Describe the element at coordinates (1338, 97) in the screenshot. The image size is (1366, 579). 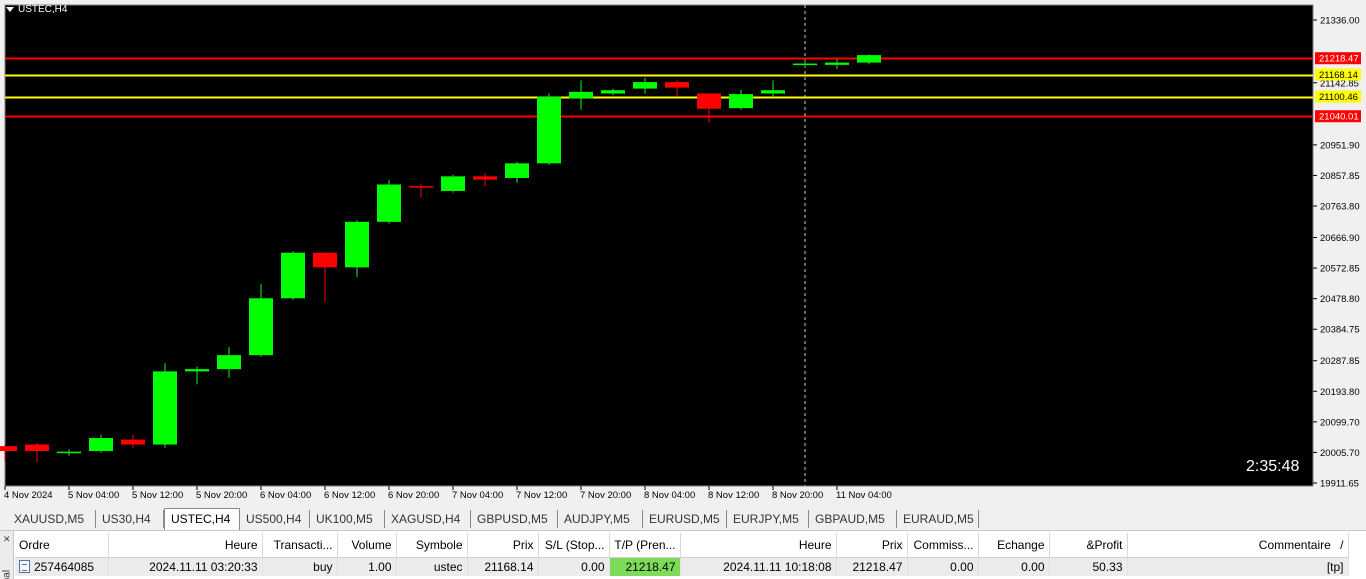
I see `level-price-tag-label: 21100.46` at that location.